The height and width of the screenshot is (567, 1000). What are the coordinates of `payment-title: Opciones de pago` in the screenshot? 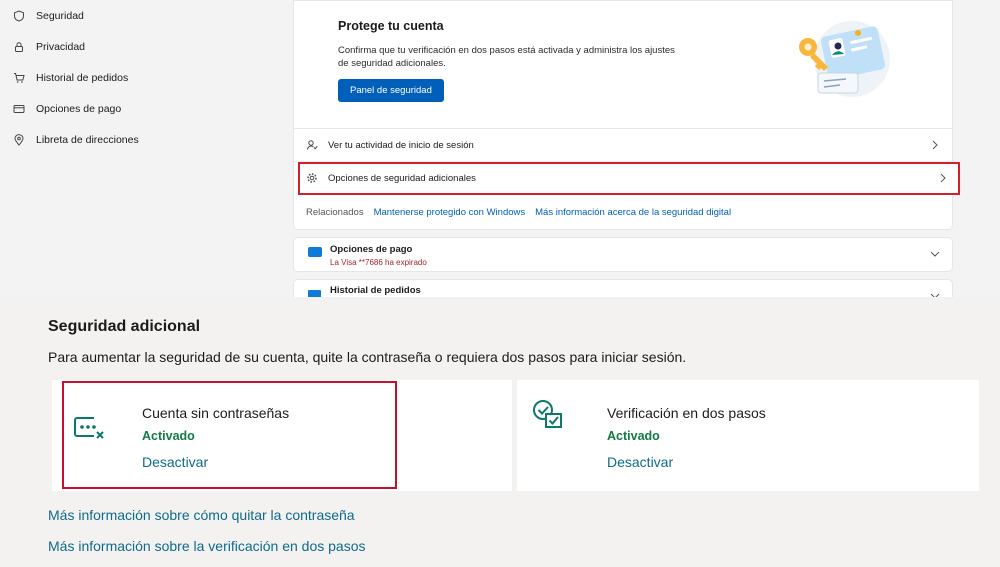 It's located at (371, 249).